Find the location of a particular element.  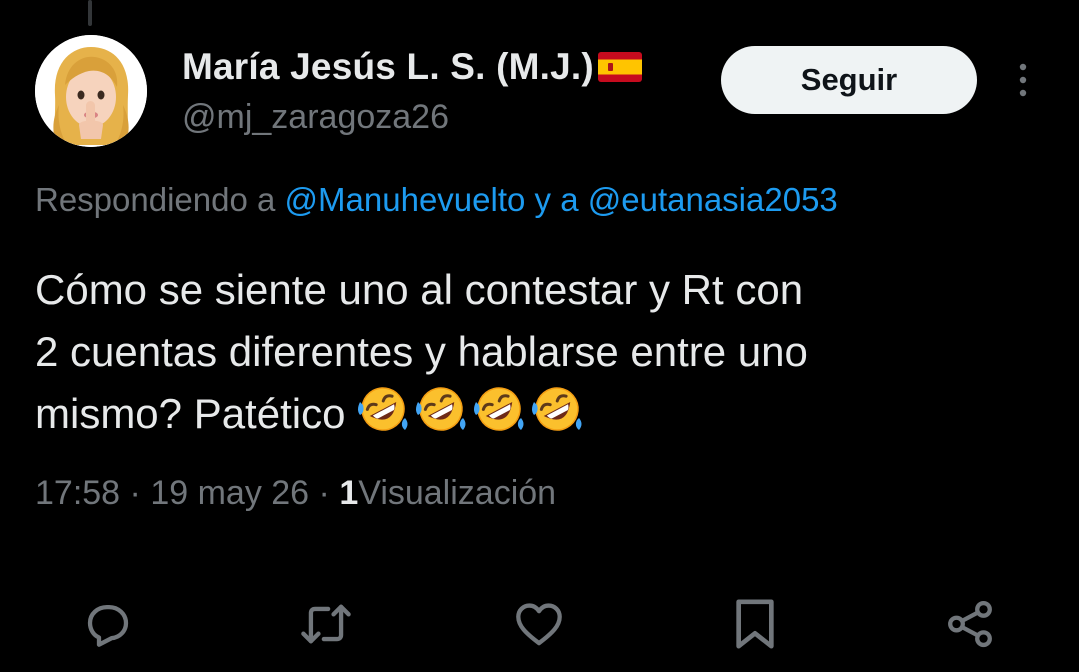

like-button is located at coordinates (539, 624).